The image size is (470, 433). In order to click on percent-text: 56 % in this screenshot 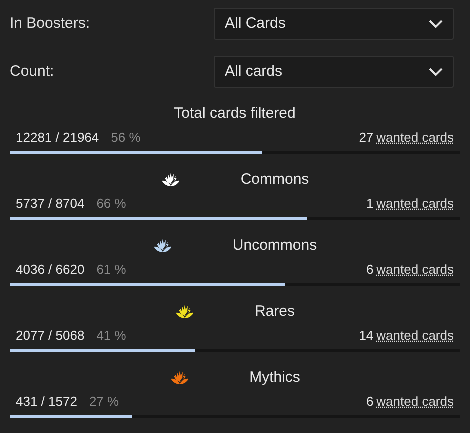, I will do `click(126, 137)`.